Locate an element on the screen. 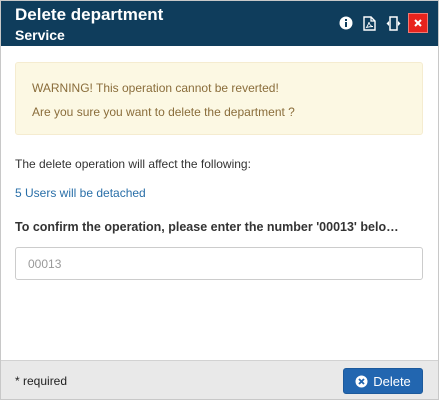 The height and width of the screenshot is (400, 439). required-note: * required is located at coordinates (41, 381).